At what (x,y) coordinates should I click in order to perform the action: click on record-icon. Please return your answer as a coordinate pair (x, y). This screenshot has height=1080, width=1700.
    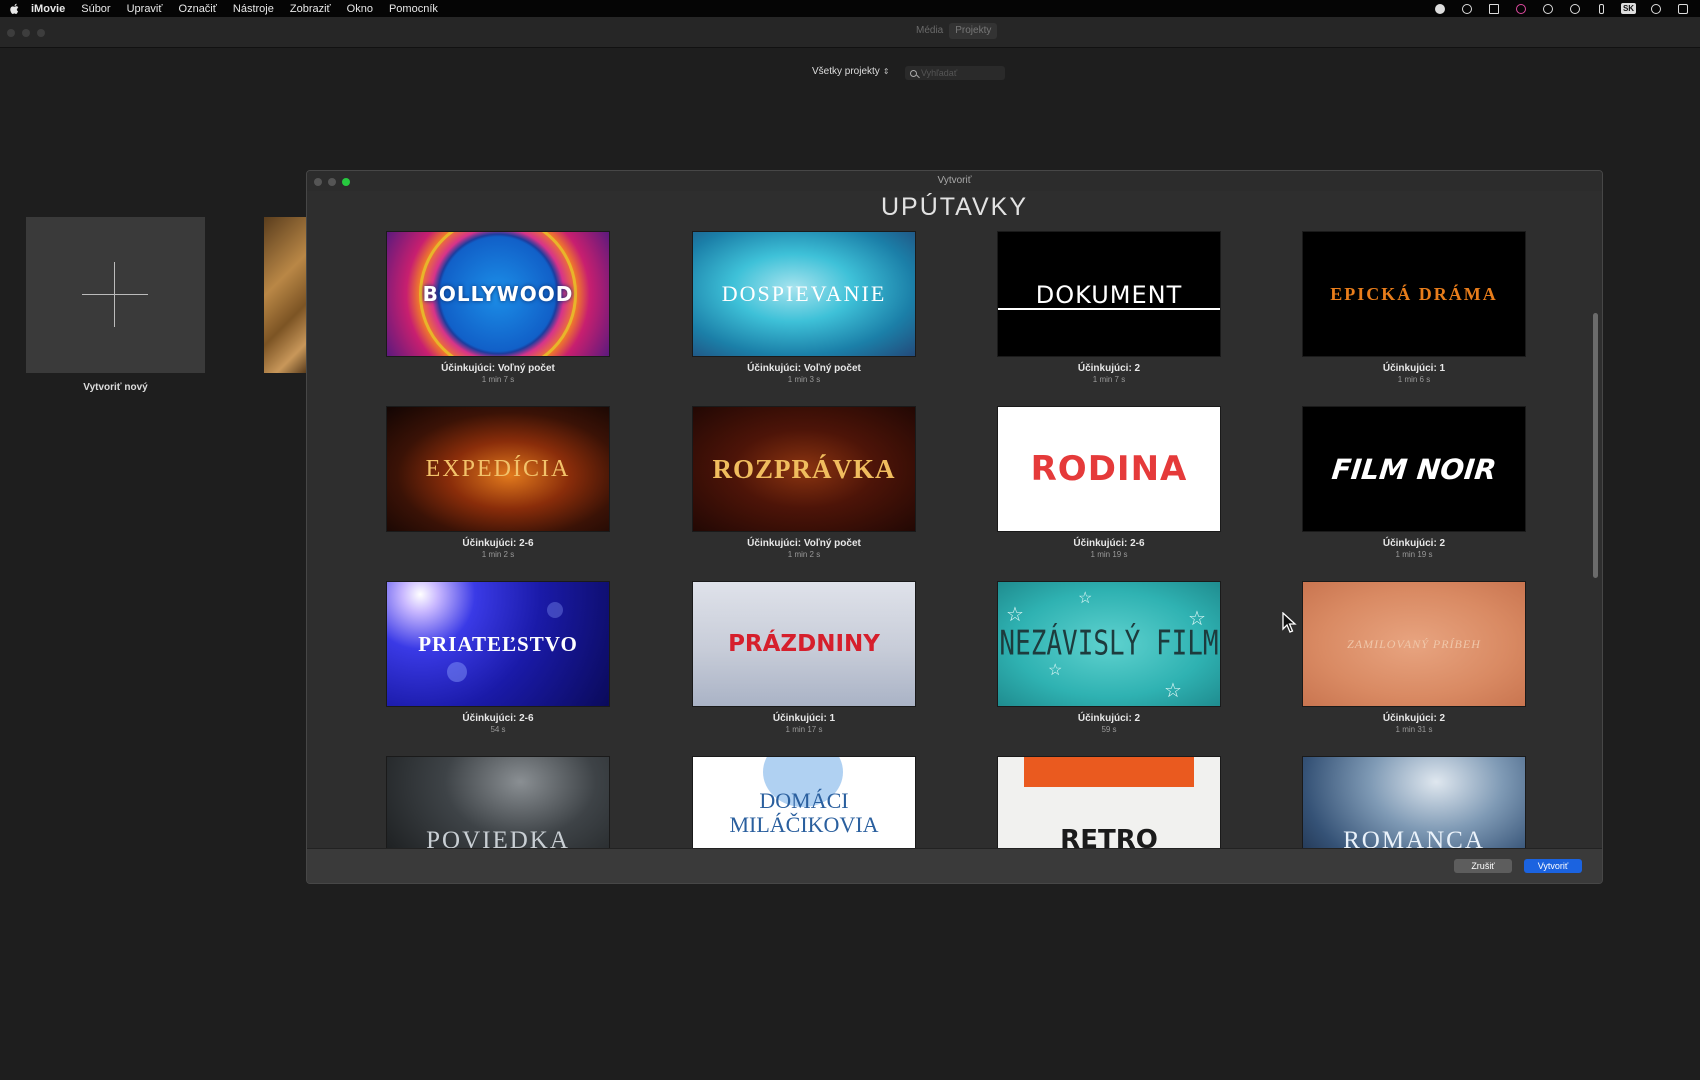
    Looking at the image, I should click on (1439, 8).